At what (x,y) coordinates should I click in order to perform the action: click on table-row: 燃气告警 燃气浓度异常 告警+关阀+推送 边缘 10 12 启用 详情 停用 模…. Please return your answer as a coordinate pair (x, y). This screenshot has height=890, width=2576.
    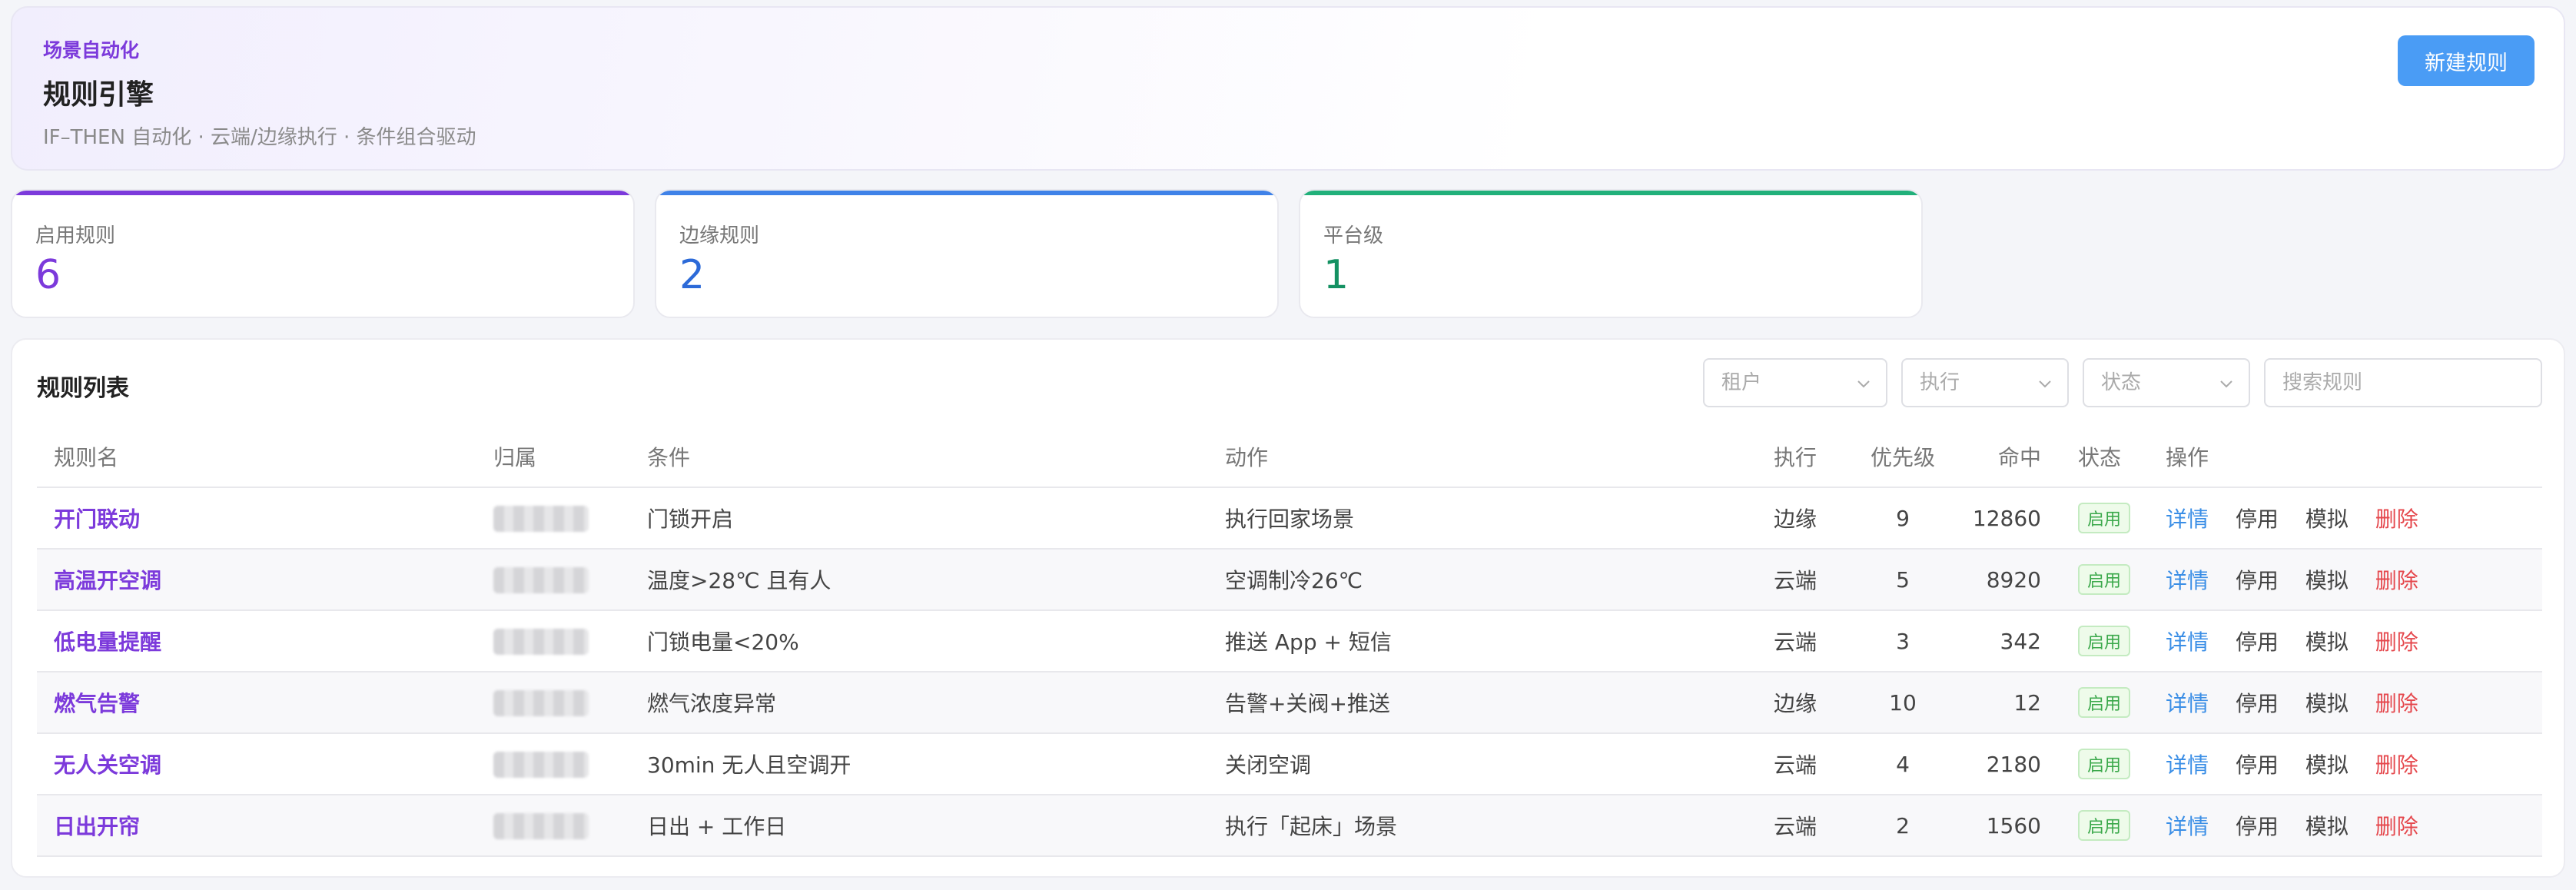
    Looking at the image, I should click on (1289, 703).